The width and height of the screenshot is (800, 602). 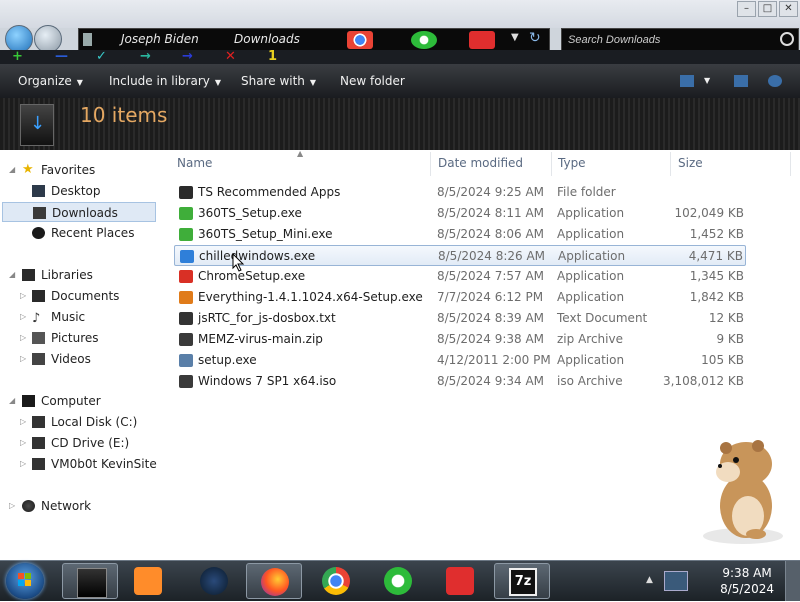 What do you see at coordinates (101, 56) in the screenshot?
I see `check-icon: ✓` at bounding box center [101, 56].